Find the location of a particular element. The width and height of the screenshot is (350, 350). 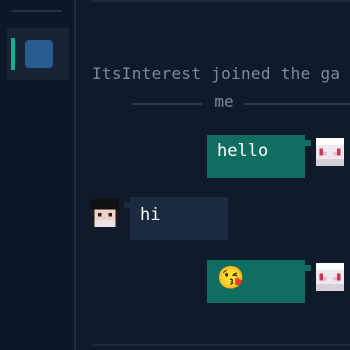

server-item-selected is located at coordinates (38, 54).